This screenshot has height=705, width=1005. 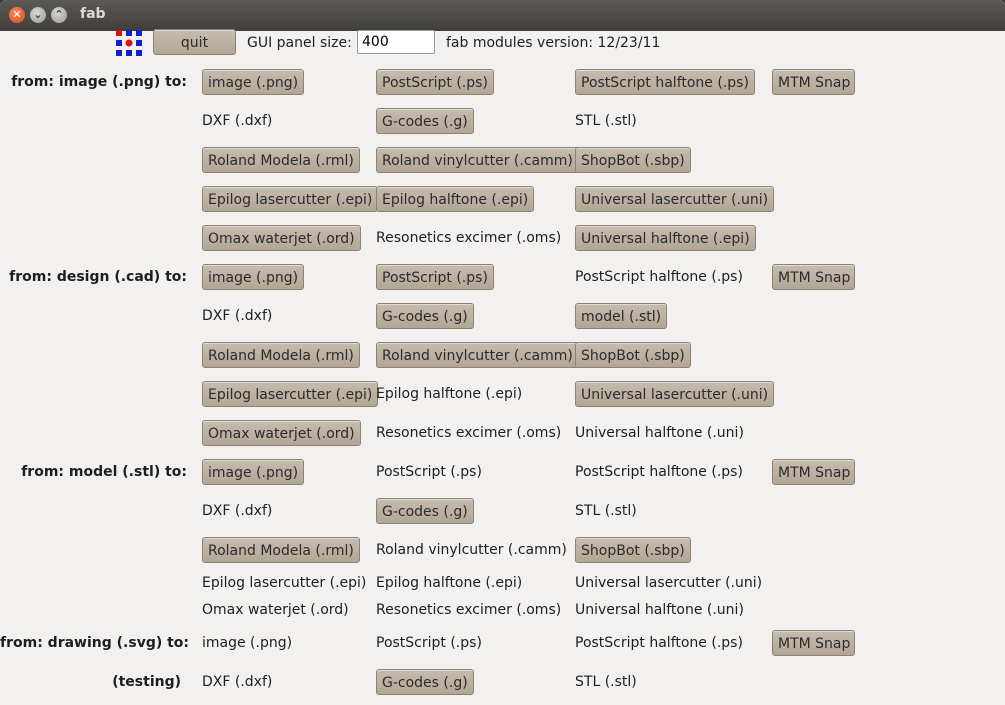 What do you see at coordinates (675, 394) in the screenshot?
I see `design-to-uni-button: Universal lasercutter (.uni)` at bounding box center [675, 394].